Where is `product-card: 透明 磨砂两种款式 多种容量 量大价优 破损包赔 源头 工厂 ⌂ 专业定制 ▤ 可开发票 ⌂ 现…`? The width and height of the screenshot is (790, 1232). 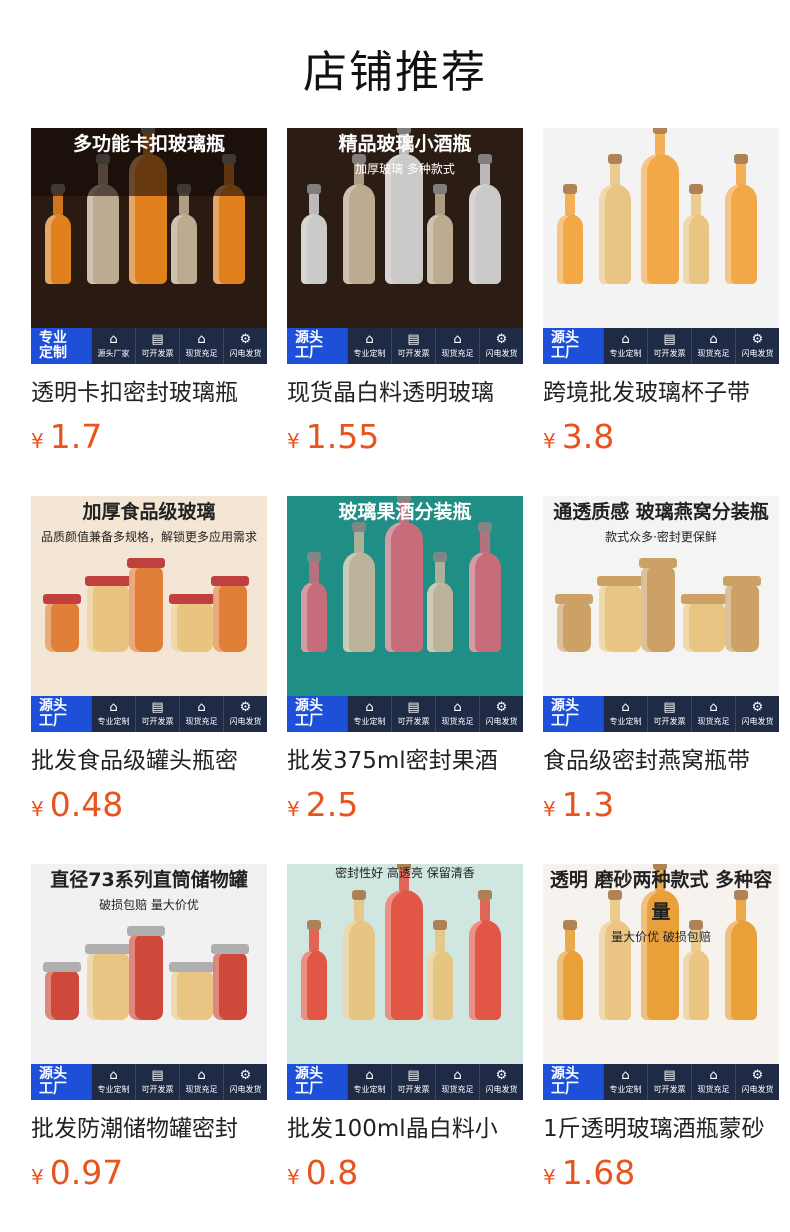
product-card: 透明 磨砂两种款式 多种容量 量大价优 破损包赔 源头 工厂 ⌂ 专业定制 ▤ 可开发票 ⌂ 现… is located at coordinates (661, 1028).